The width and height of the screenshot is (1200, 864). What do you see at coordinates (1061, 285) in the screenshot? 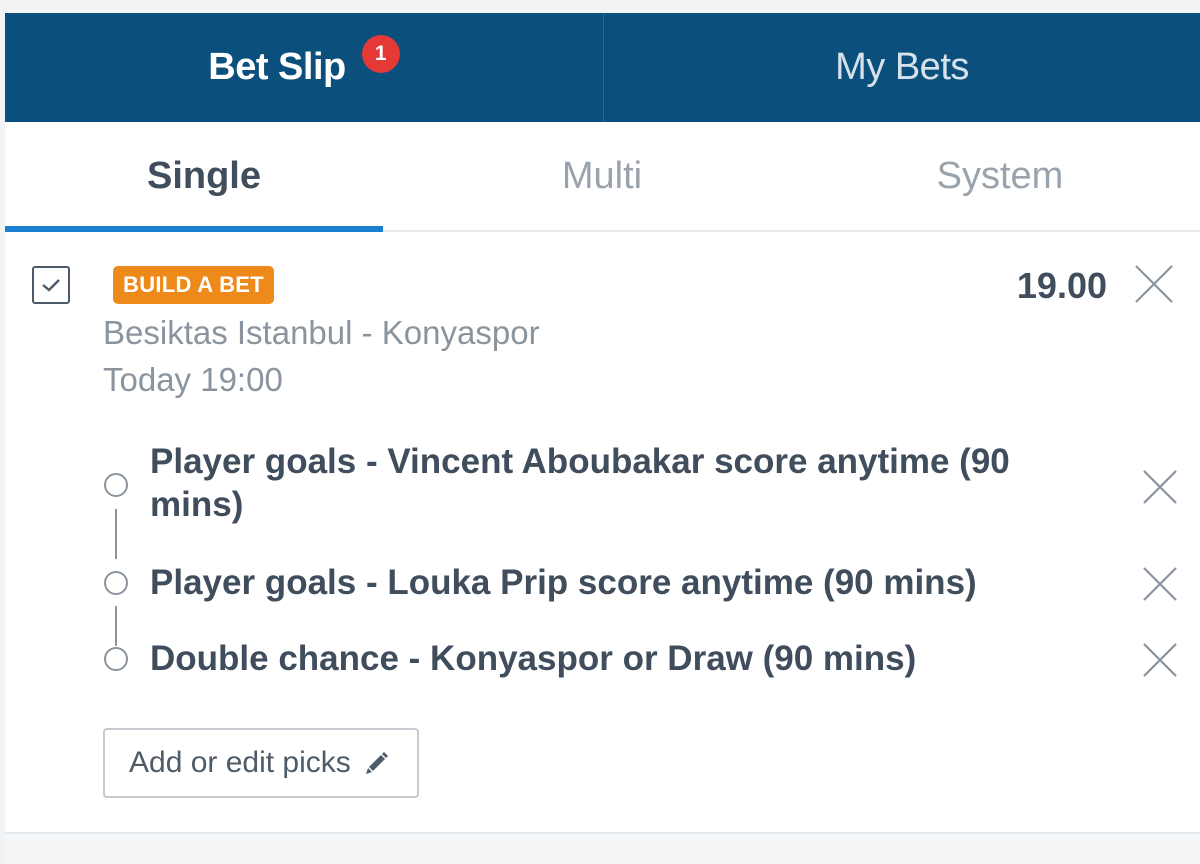
I see `bet-odds: 19.00` at bounding box center [1061, 285].